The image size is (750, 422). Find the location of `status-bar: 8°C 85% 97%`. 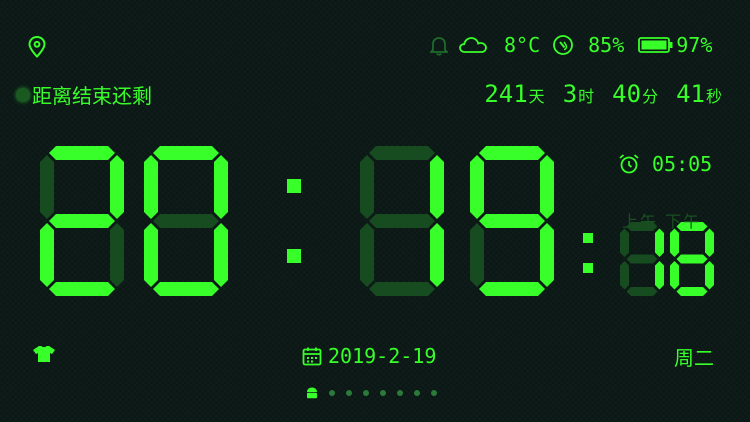

status-bar: 8°C 85% 97% is located at coordinates (571, 45).